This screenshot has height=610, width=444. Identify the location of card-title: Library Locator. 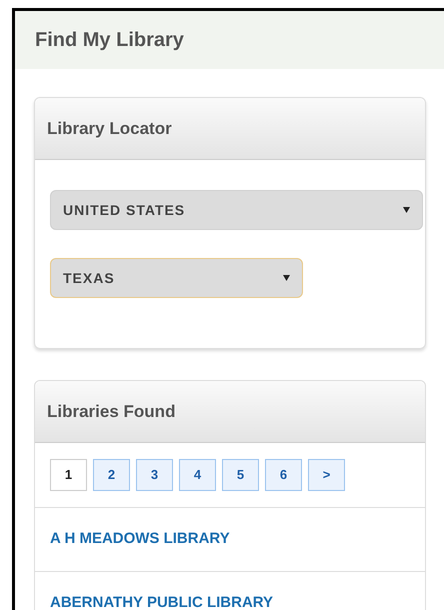
(109, 129).